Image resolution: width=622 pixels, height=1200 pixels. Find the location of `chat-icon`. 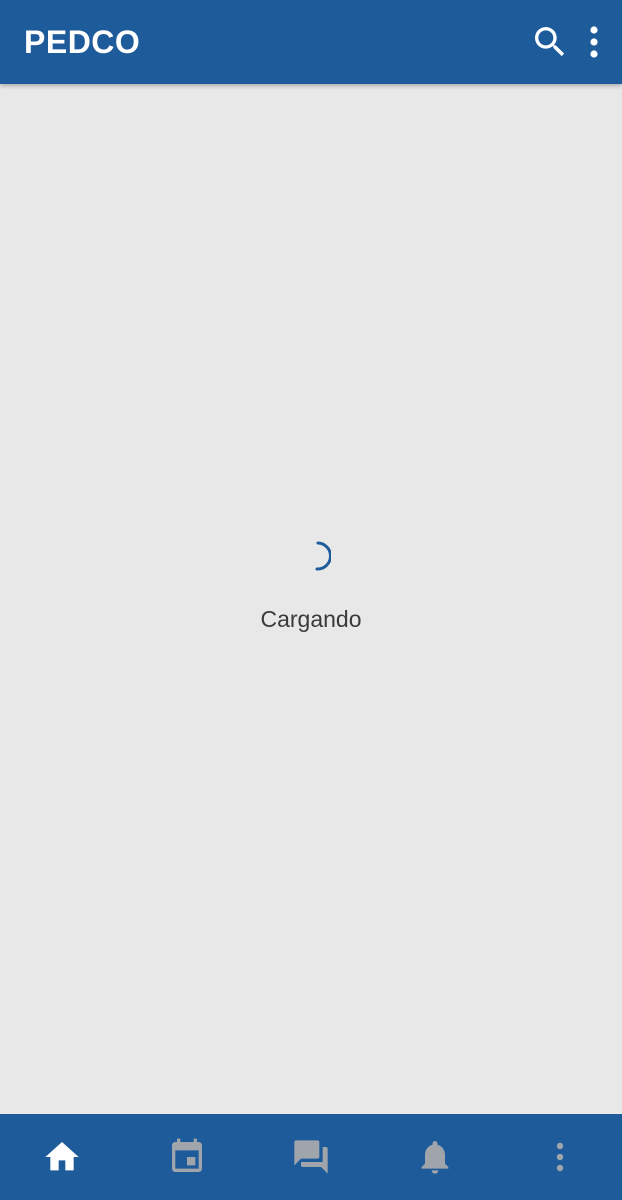

chat-icon is located at coordinates (311, 1157).